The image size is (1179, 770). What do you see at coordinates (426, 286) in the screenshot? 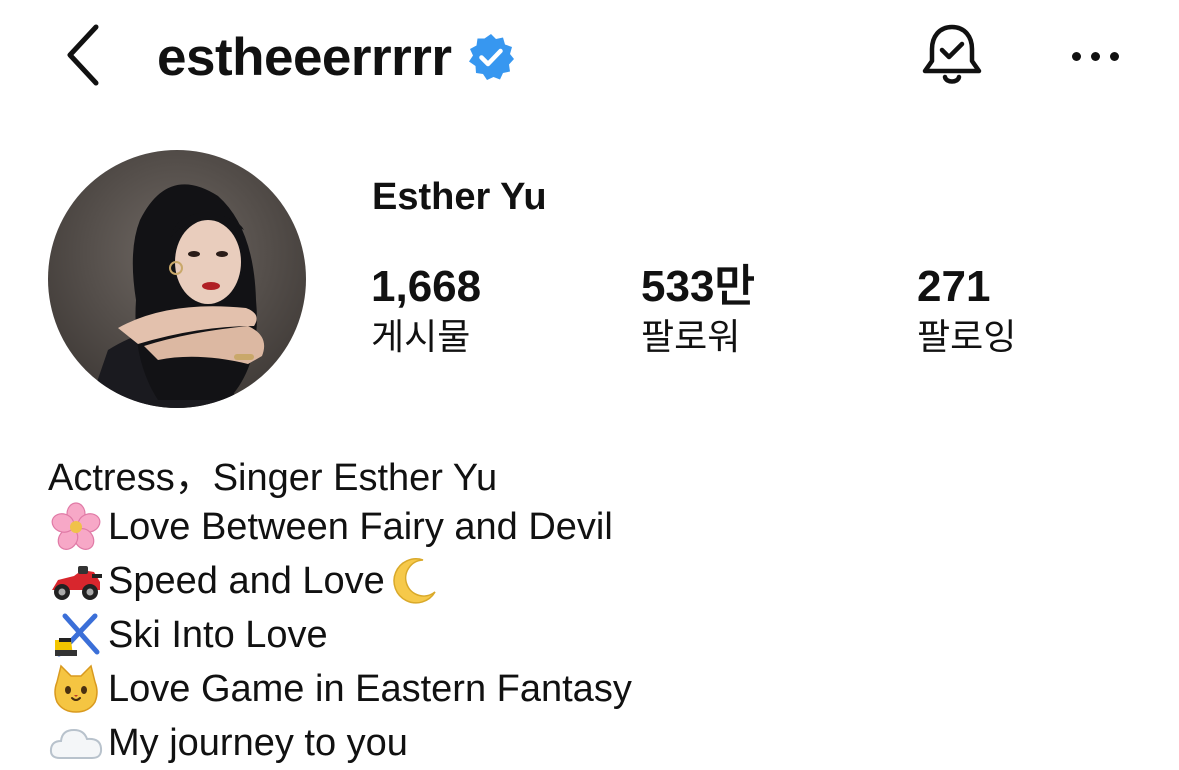
I see `posts-count-value: 1,668` at bounding box center [426, 286].